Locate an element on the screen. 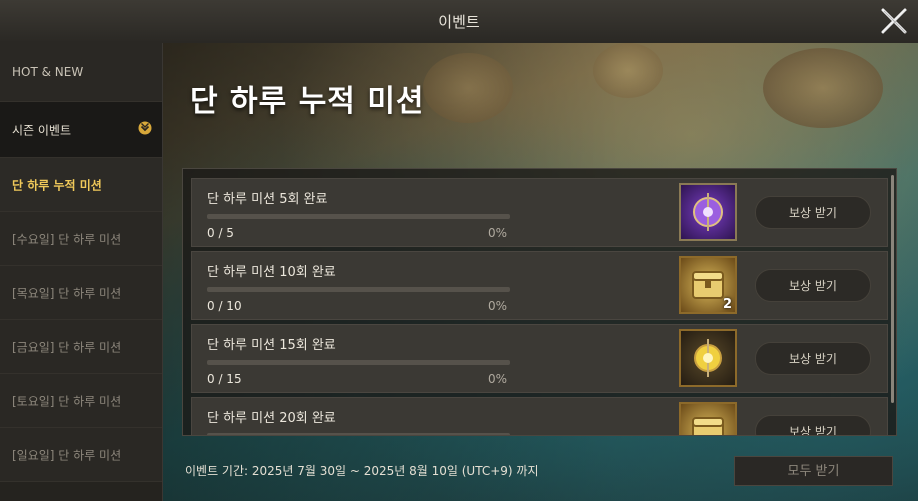 This screenshot has width=918, height=501. mission-row: 단 하루 미션 5회 완료 0 / 5 0% 보상 받기 is located at coordinates (539, 212).